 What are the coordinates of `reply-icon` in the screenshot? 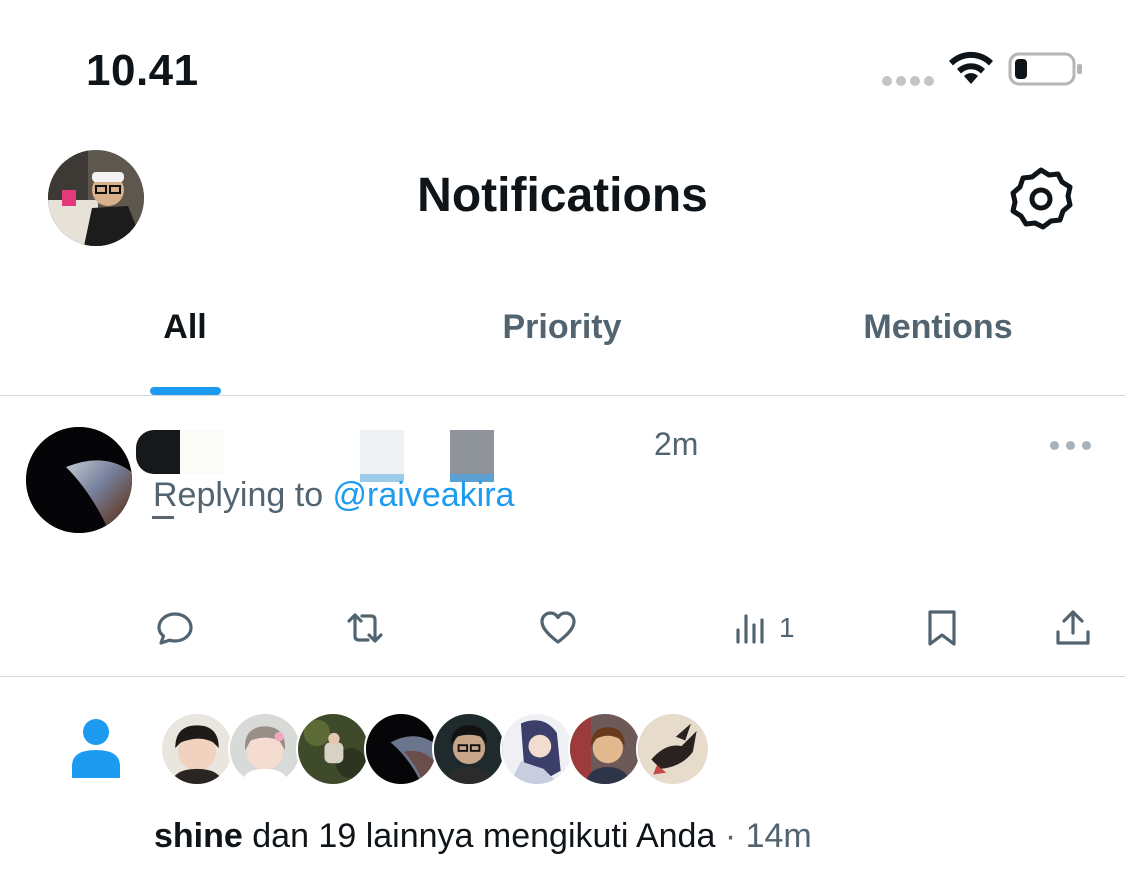 It's located at (175, 628).